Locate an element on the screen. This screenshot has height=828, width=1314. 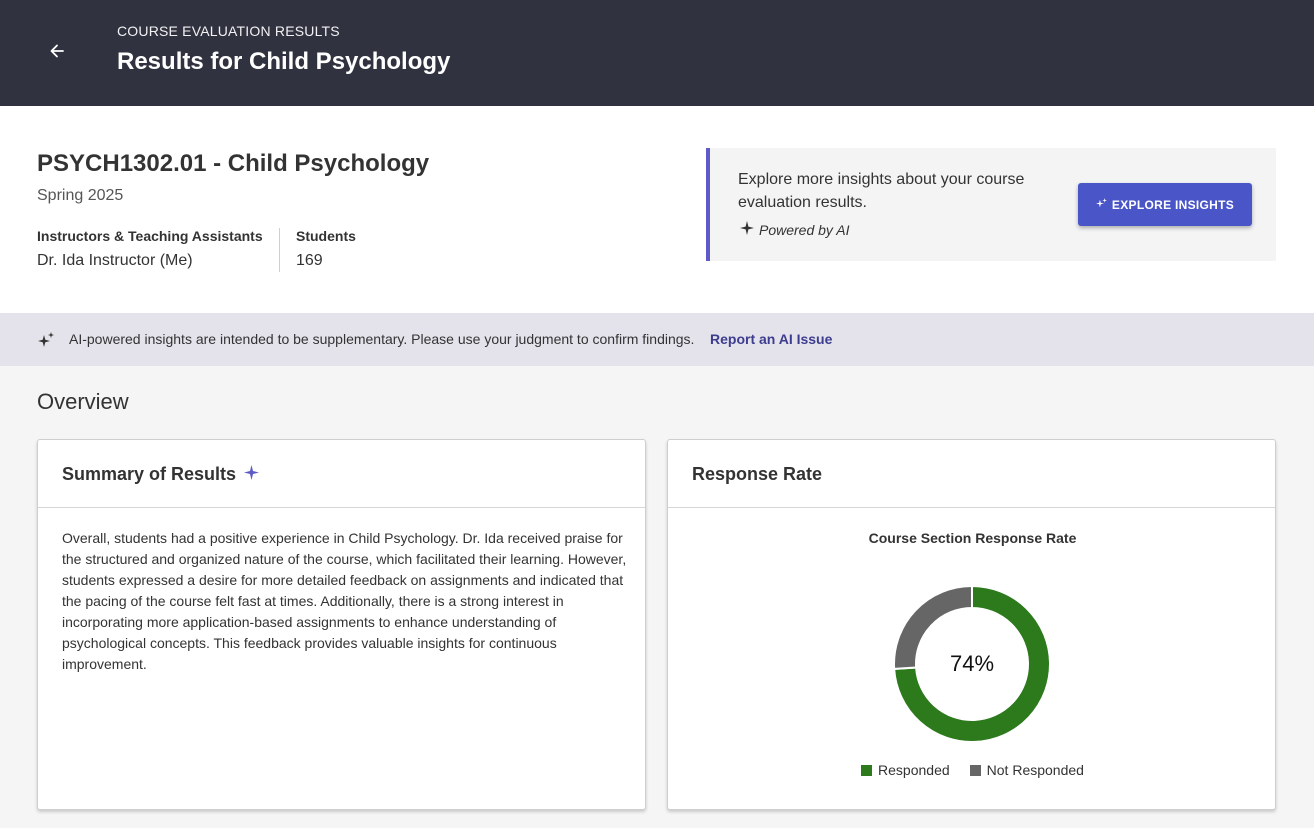
chart-title: Course Section Response Rate is located at coordinates (972, 538).